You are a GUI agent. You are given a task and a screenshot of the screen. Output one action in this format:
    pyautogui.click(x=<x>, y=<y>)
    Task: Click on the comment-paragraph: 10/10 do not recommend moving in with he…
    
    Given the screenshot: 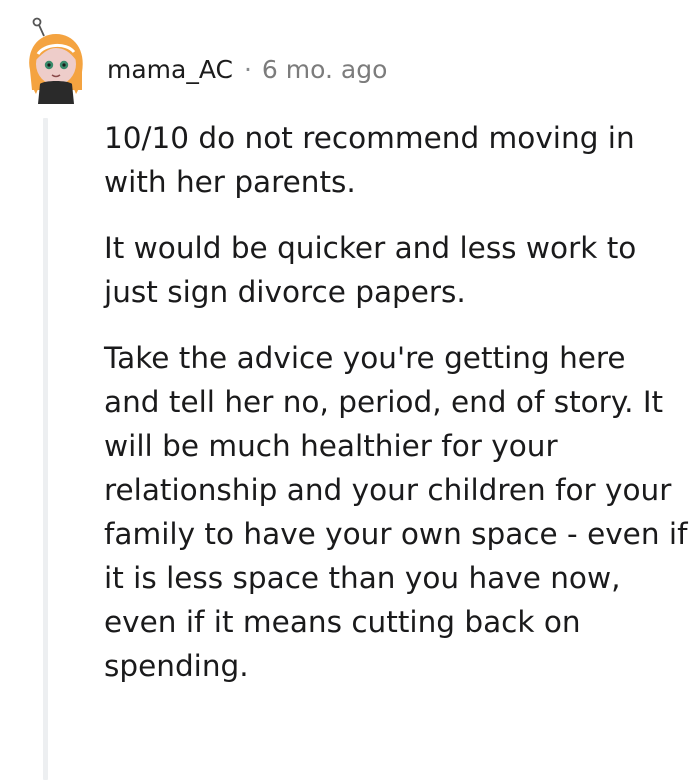 What is the action you would take?
    pyautogui.click(x=369, y=160)
    